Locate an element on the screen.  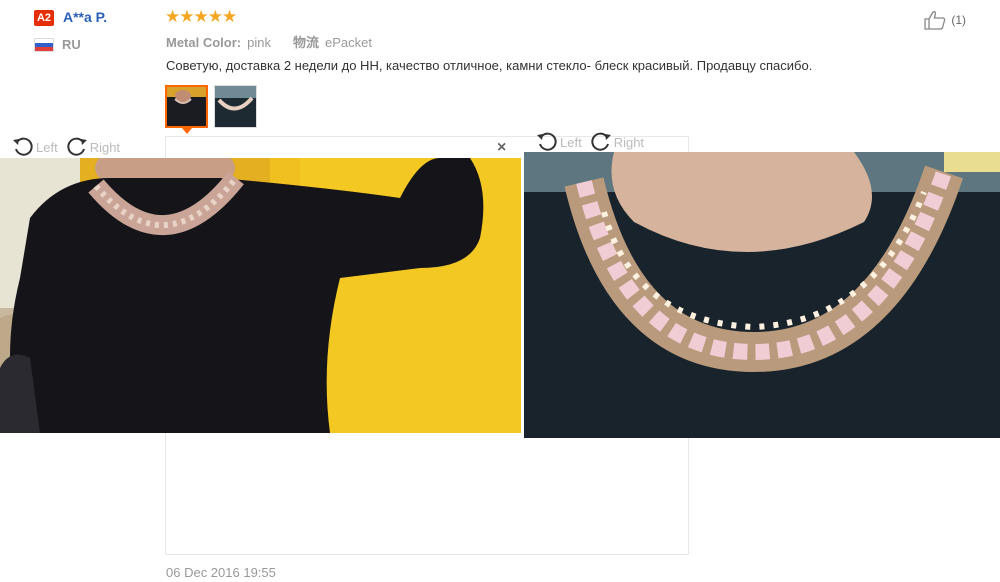
attribute-value: pink is located at coordinates (259, 42).